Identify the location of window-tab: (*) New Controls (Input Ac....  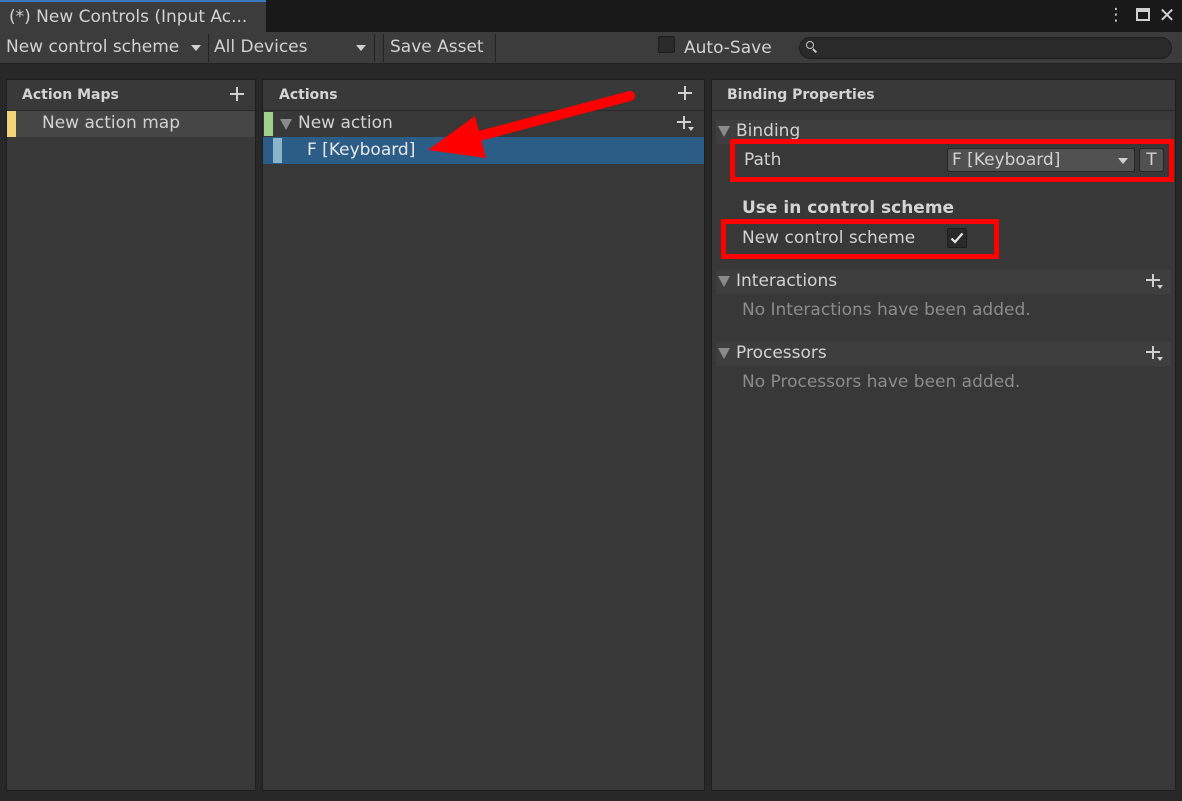
(133, 16).